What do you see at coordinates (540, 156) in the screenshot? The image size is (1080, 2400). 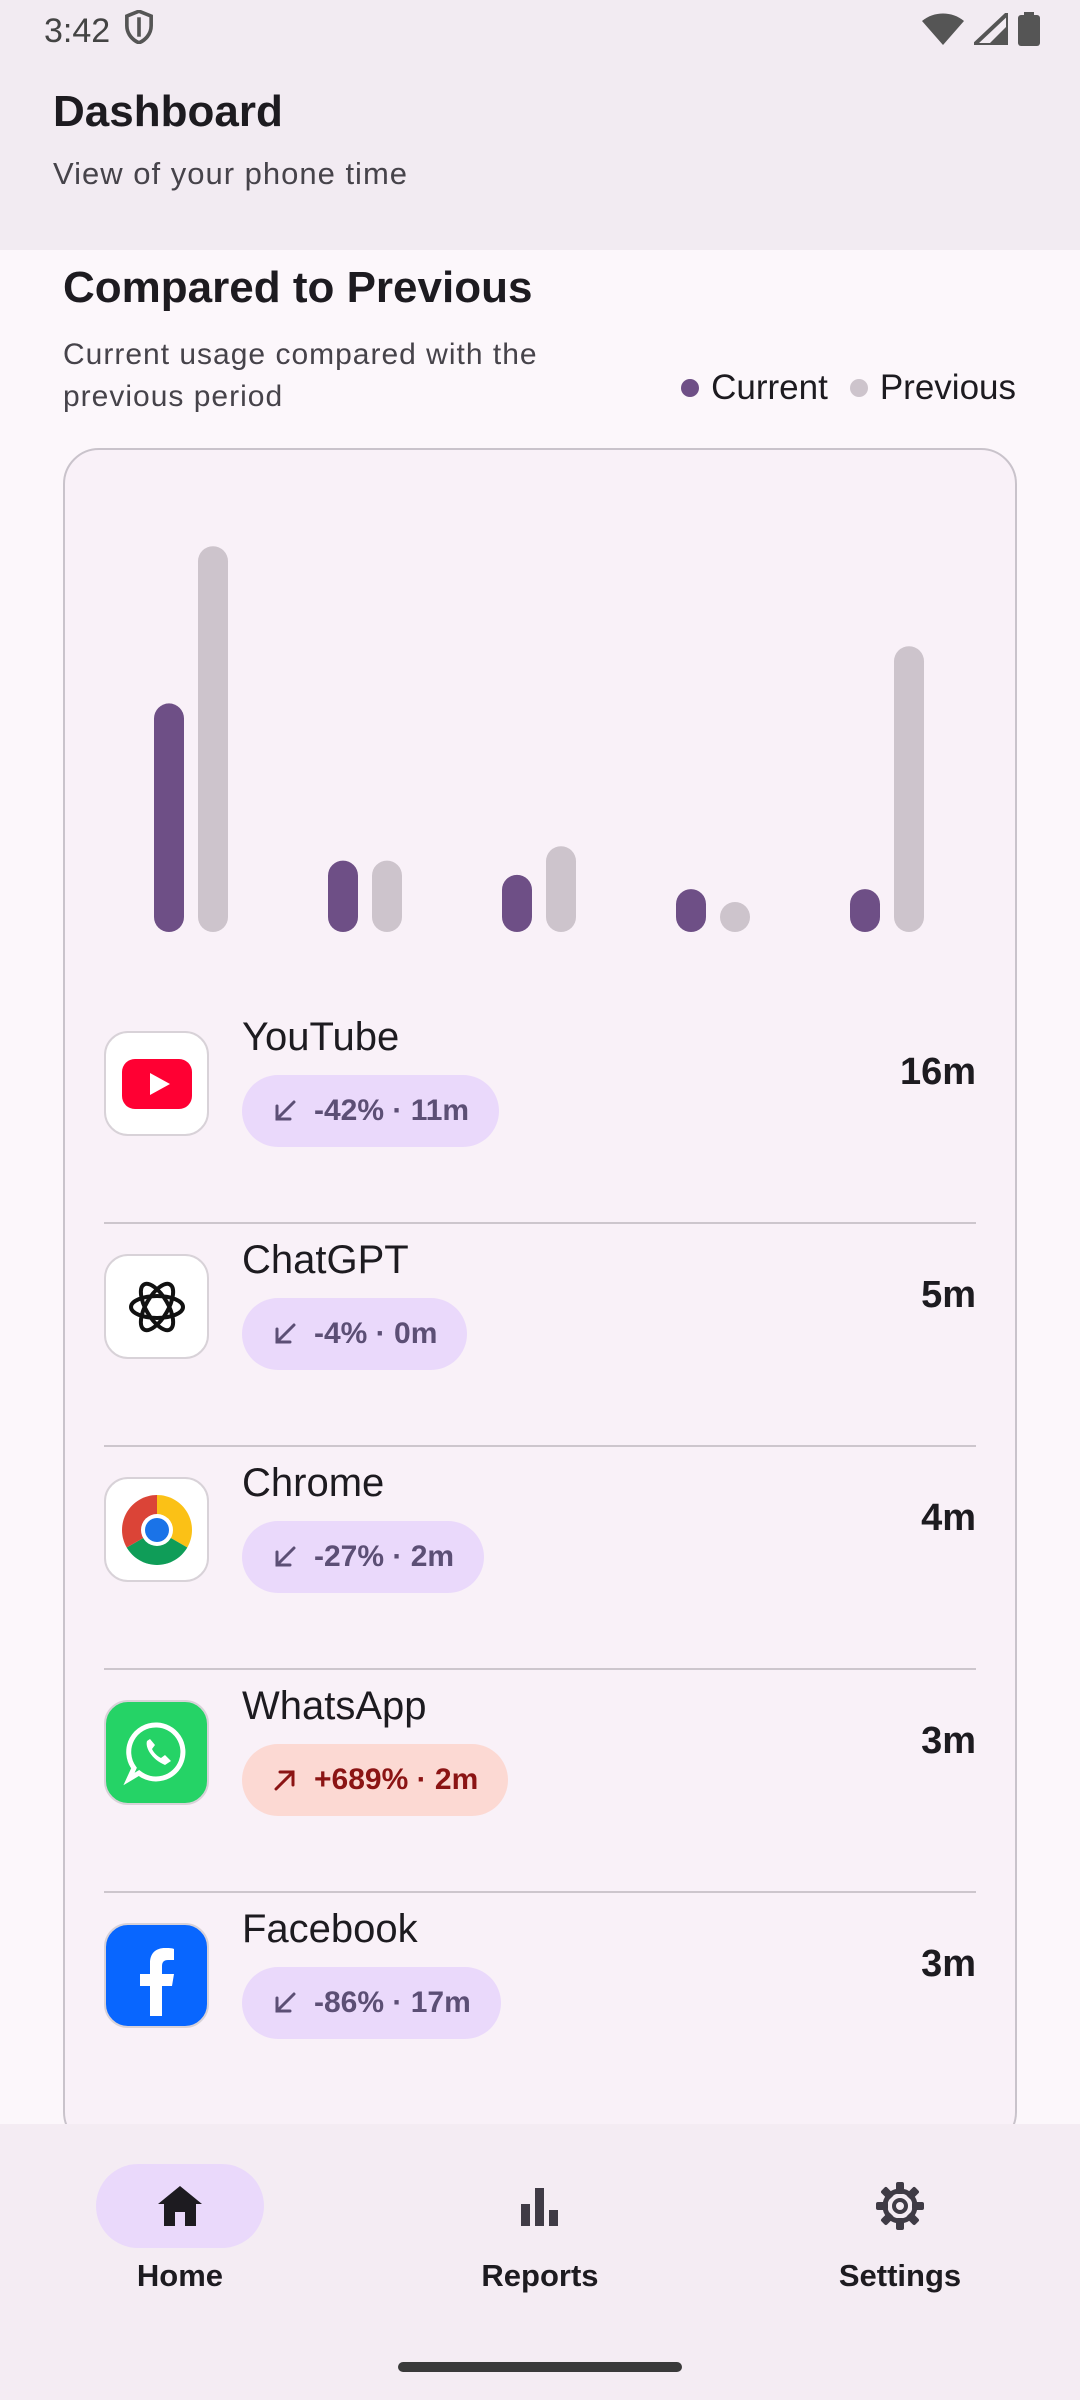 I see `app-header: Dashboard View of your phone time` at bounding box center [540, 156].